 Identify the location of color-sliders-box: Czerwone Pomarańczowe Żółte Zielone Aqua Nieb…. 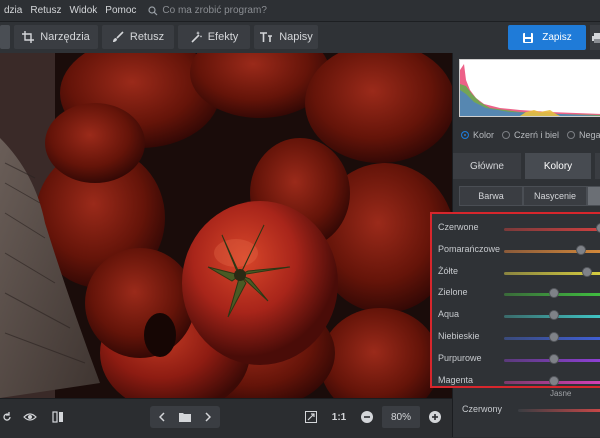
(515, 300).